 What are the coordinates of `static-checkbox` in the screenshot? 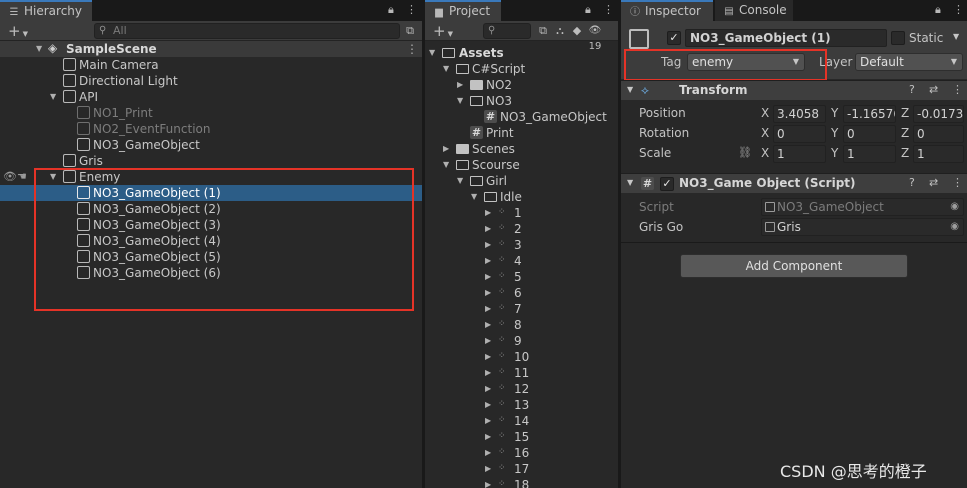 It's located at (898, 38).